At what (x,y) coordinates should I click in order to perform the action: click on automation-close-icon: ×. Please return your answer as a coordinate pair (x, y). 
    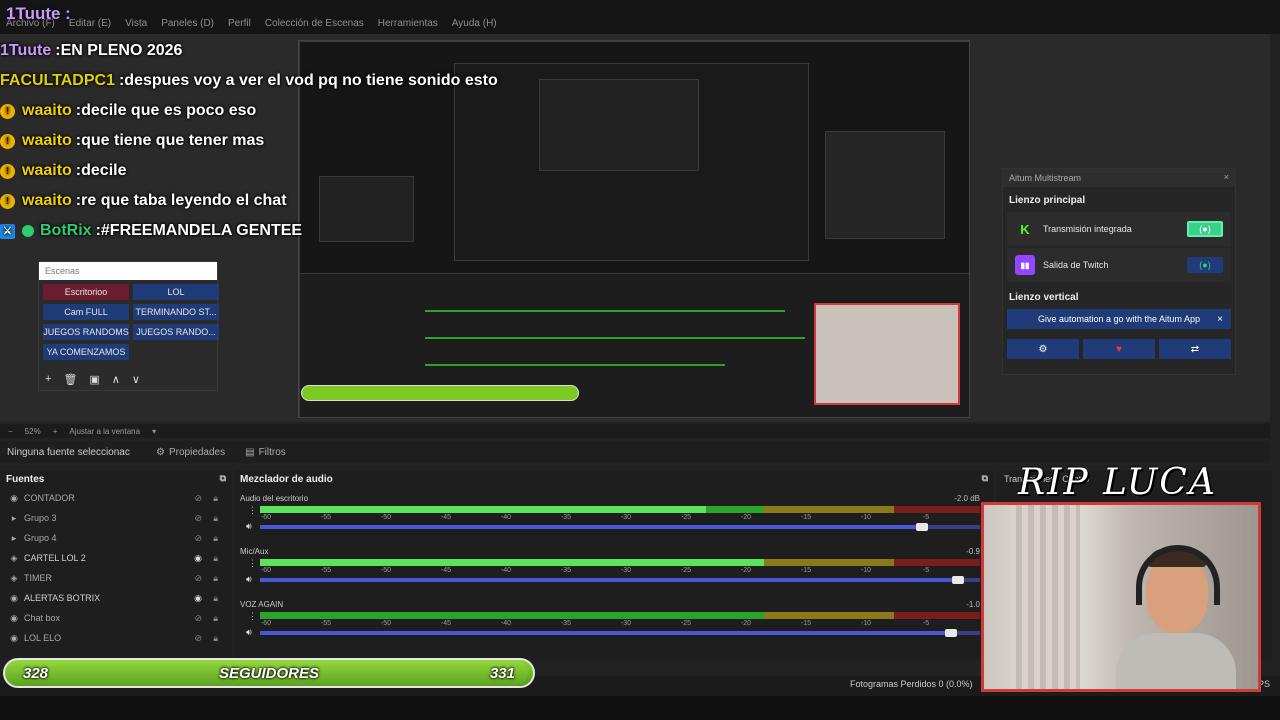
    Looking at the image, I should click on (1220, 319).